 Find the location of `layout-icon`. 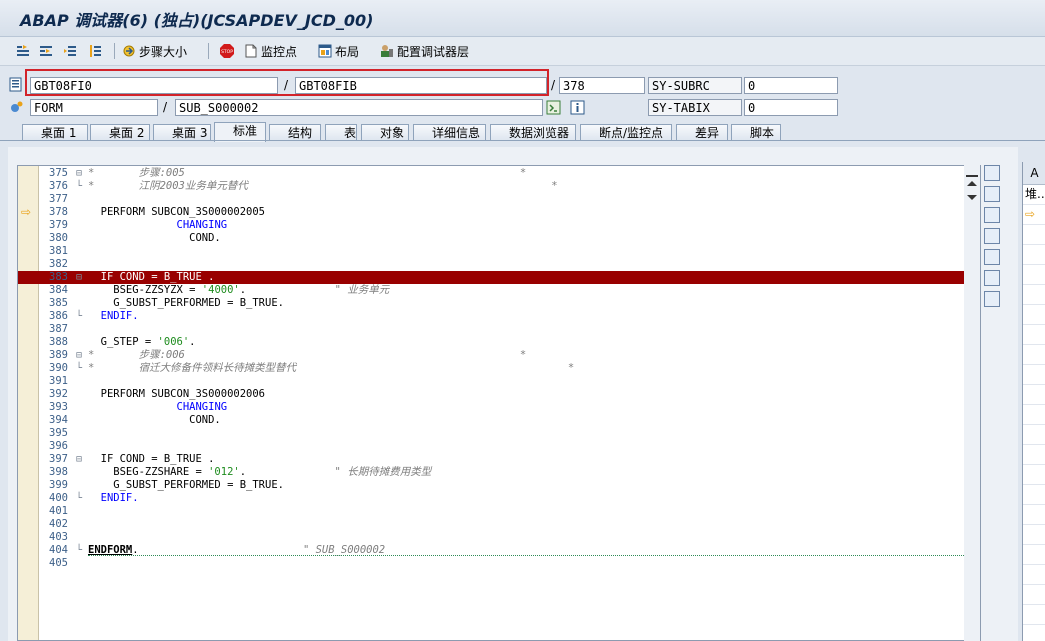

layout-icon is located at coordinates (325, 51).